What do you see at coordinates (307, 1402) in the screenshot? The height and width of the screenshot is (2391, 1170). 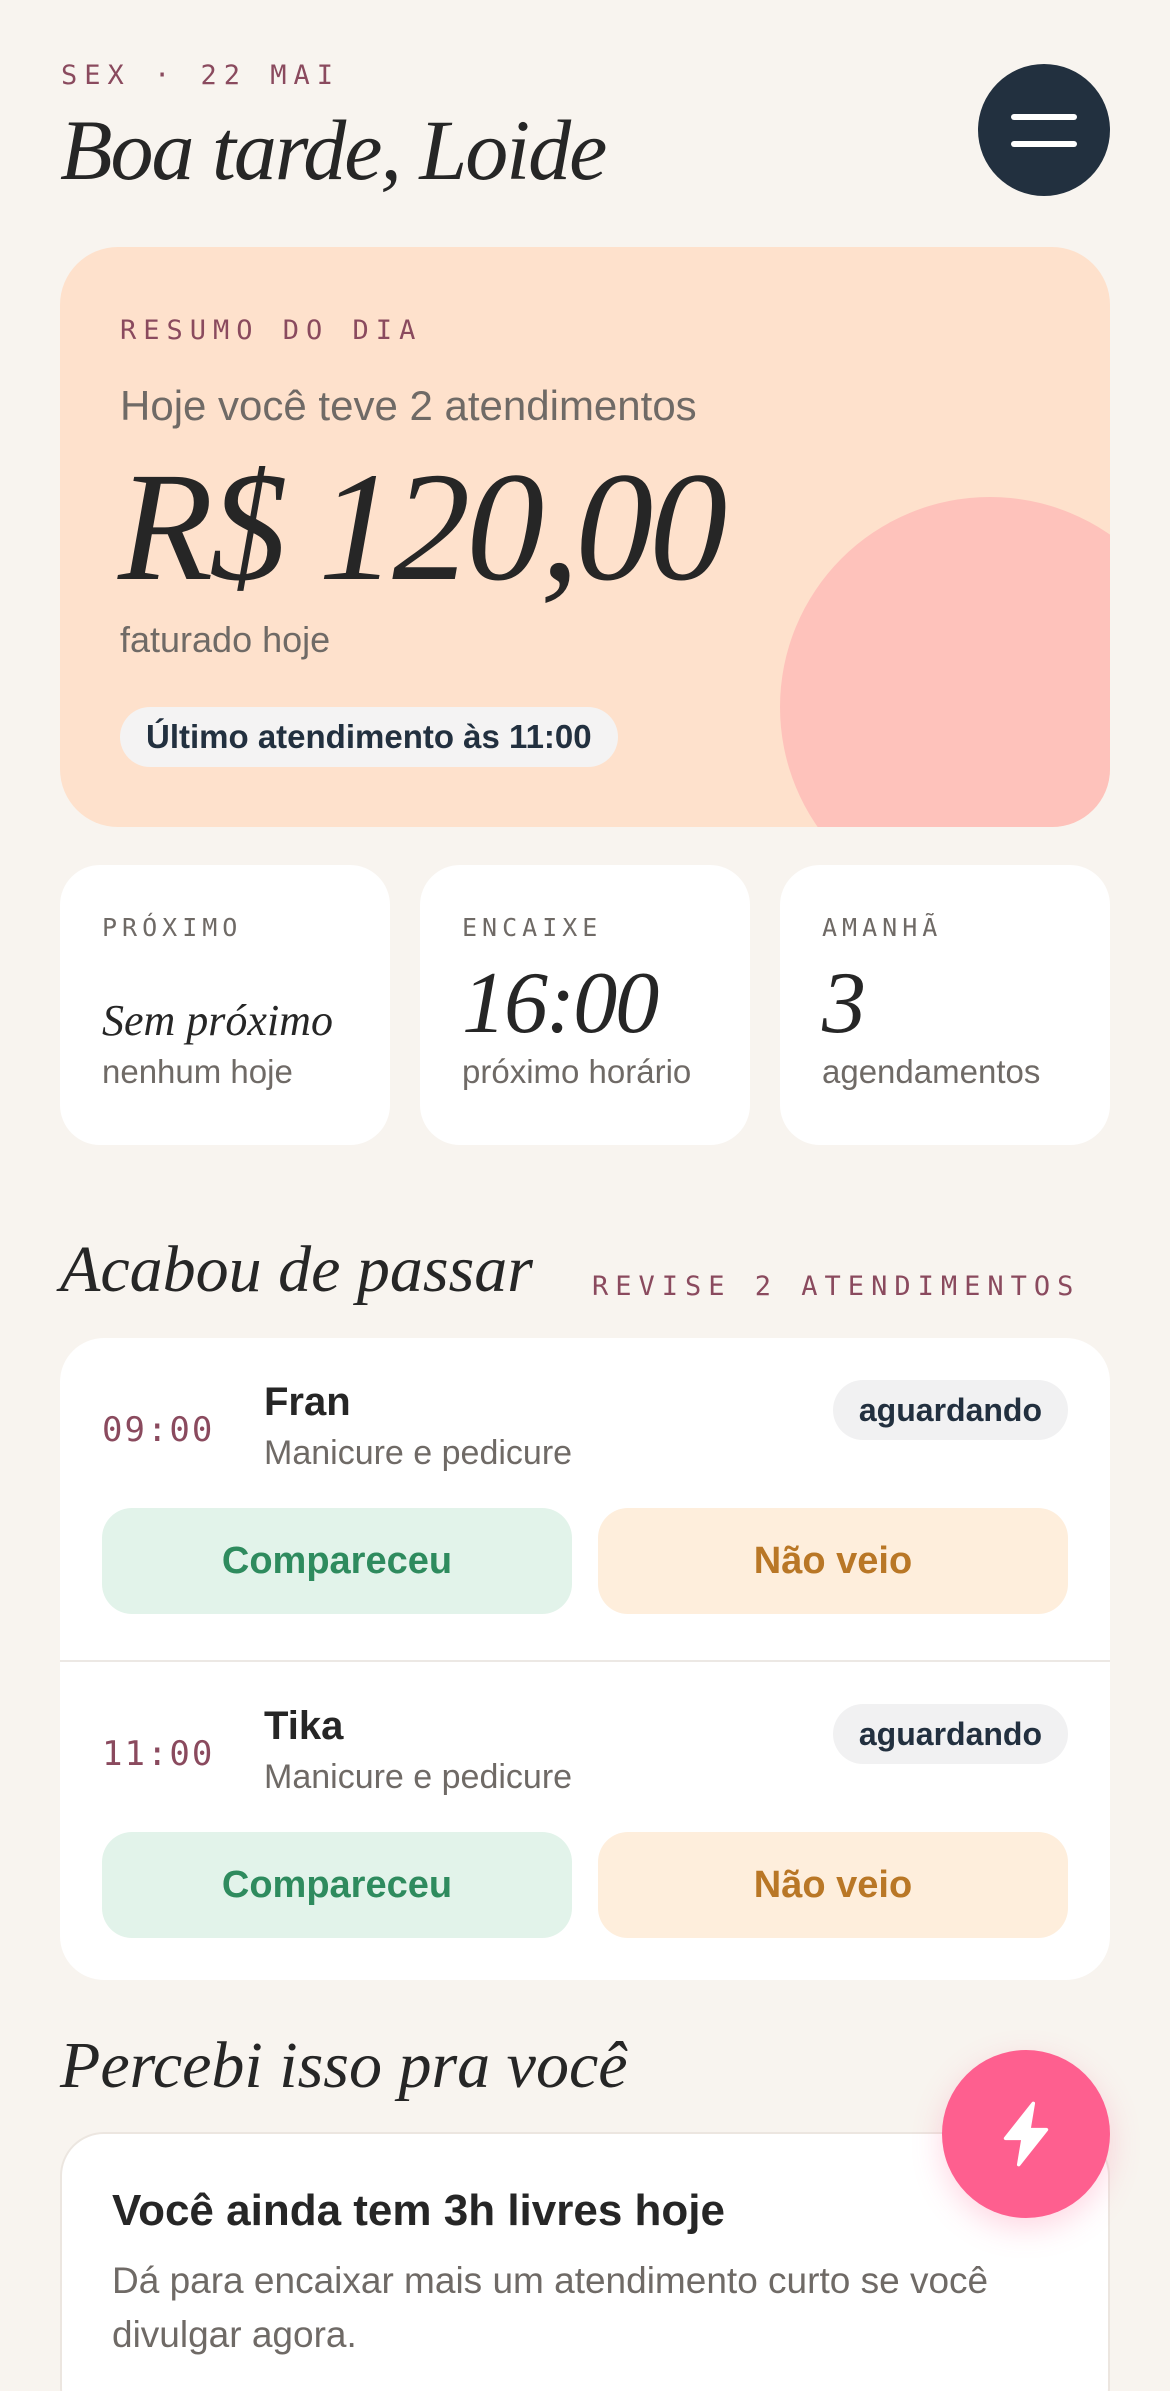 I see `client-name: Fran` at bounding box center [307, 1402].